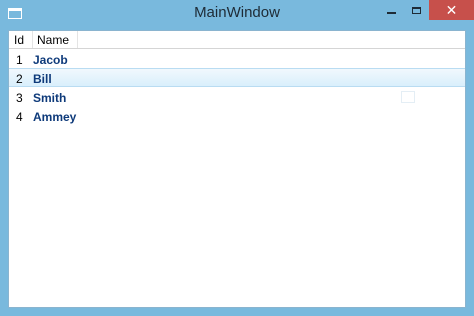 This screenshot has height=316, width=474. Describe the element at coordinates (55, 117) in the screenshot. I see `cell-name: Ammey` at that location.